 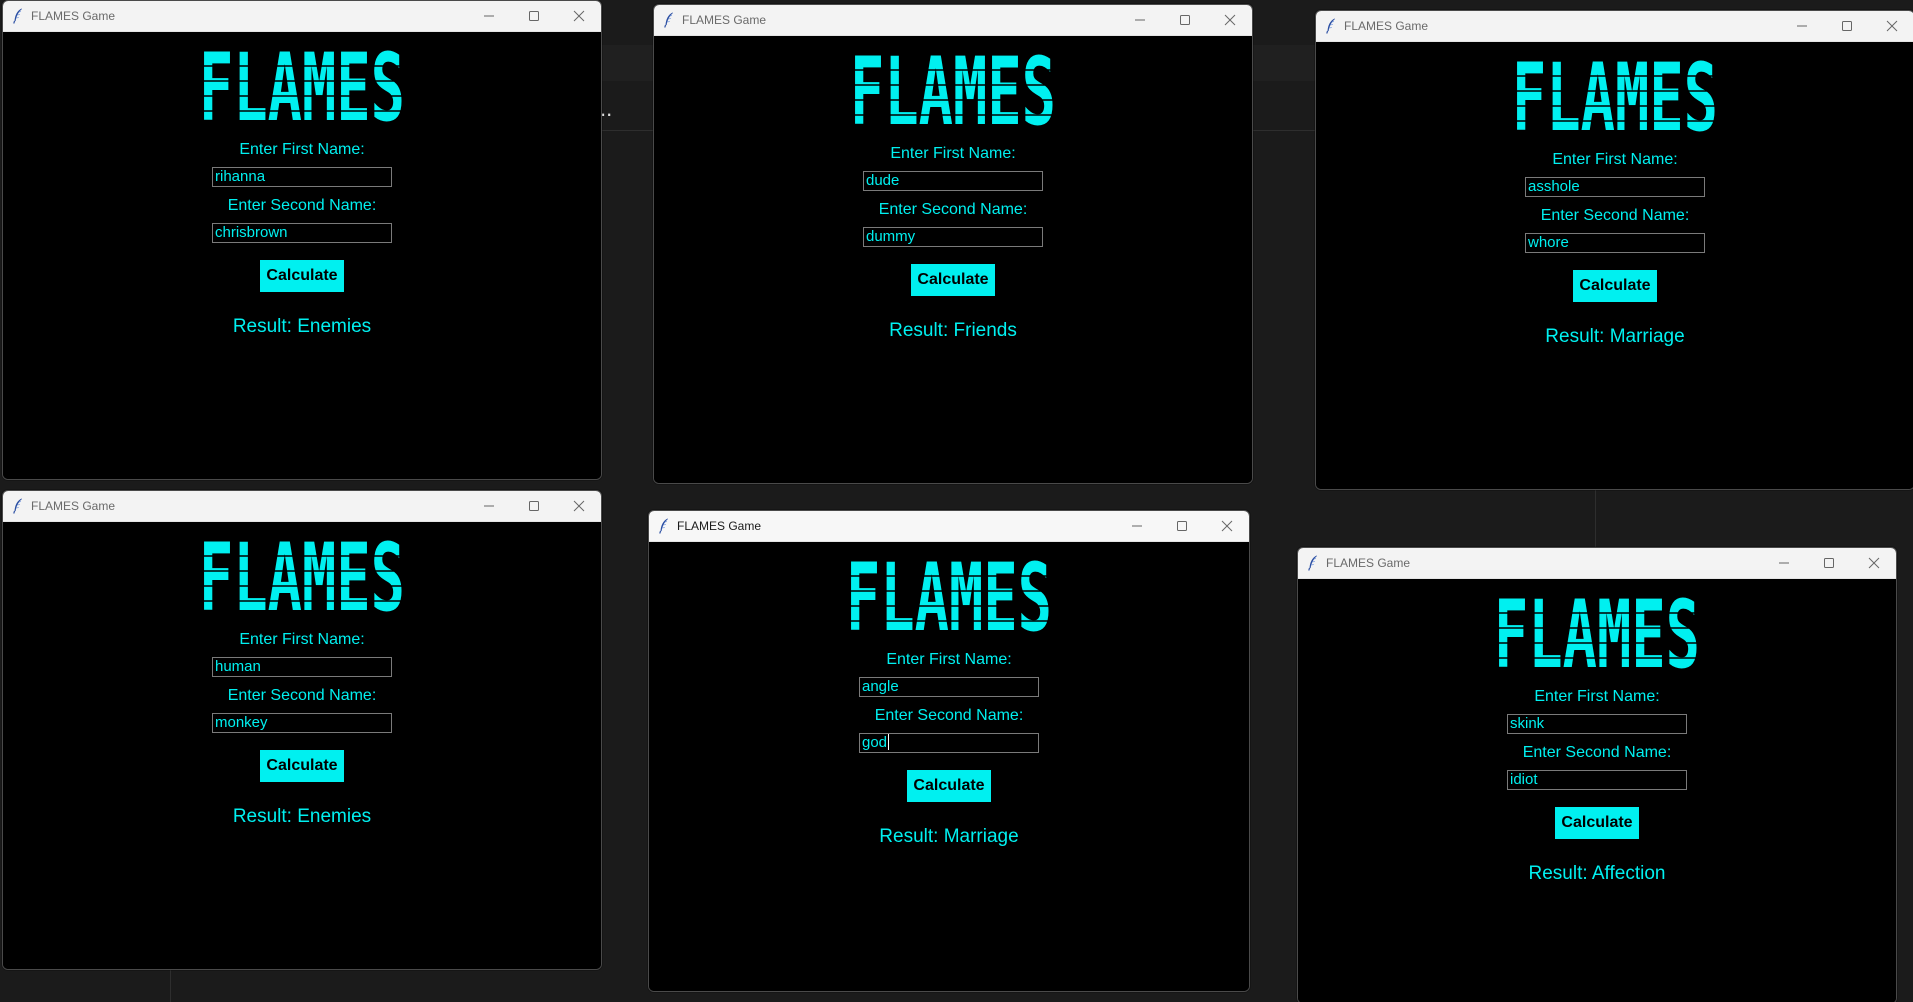 What do you see at coordinates (949, 743) in the screenshot?
I see `second-name-input: god` at bounding box center [949, 743].